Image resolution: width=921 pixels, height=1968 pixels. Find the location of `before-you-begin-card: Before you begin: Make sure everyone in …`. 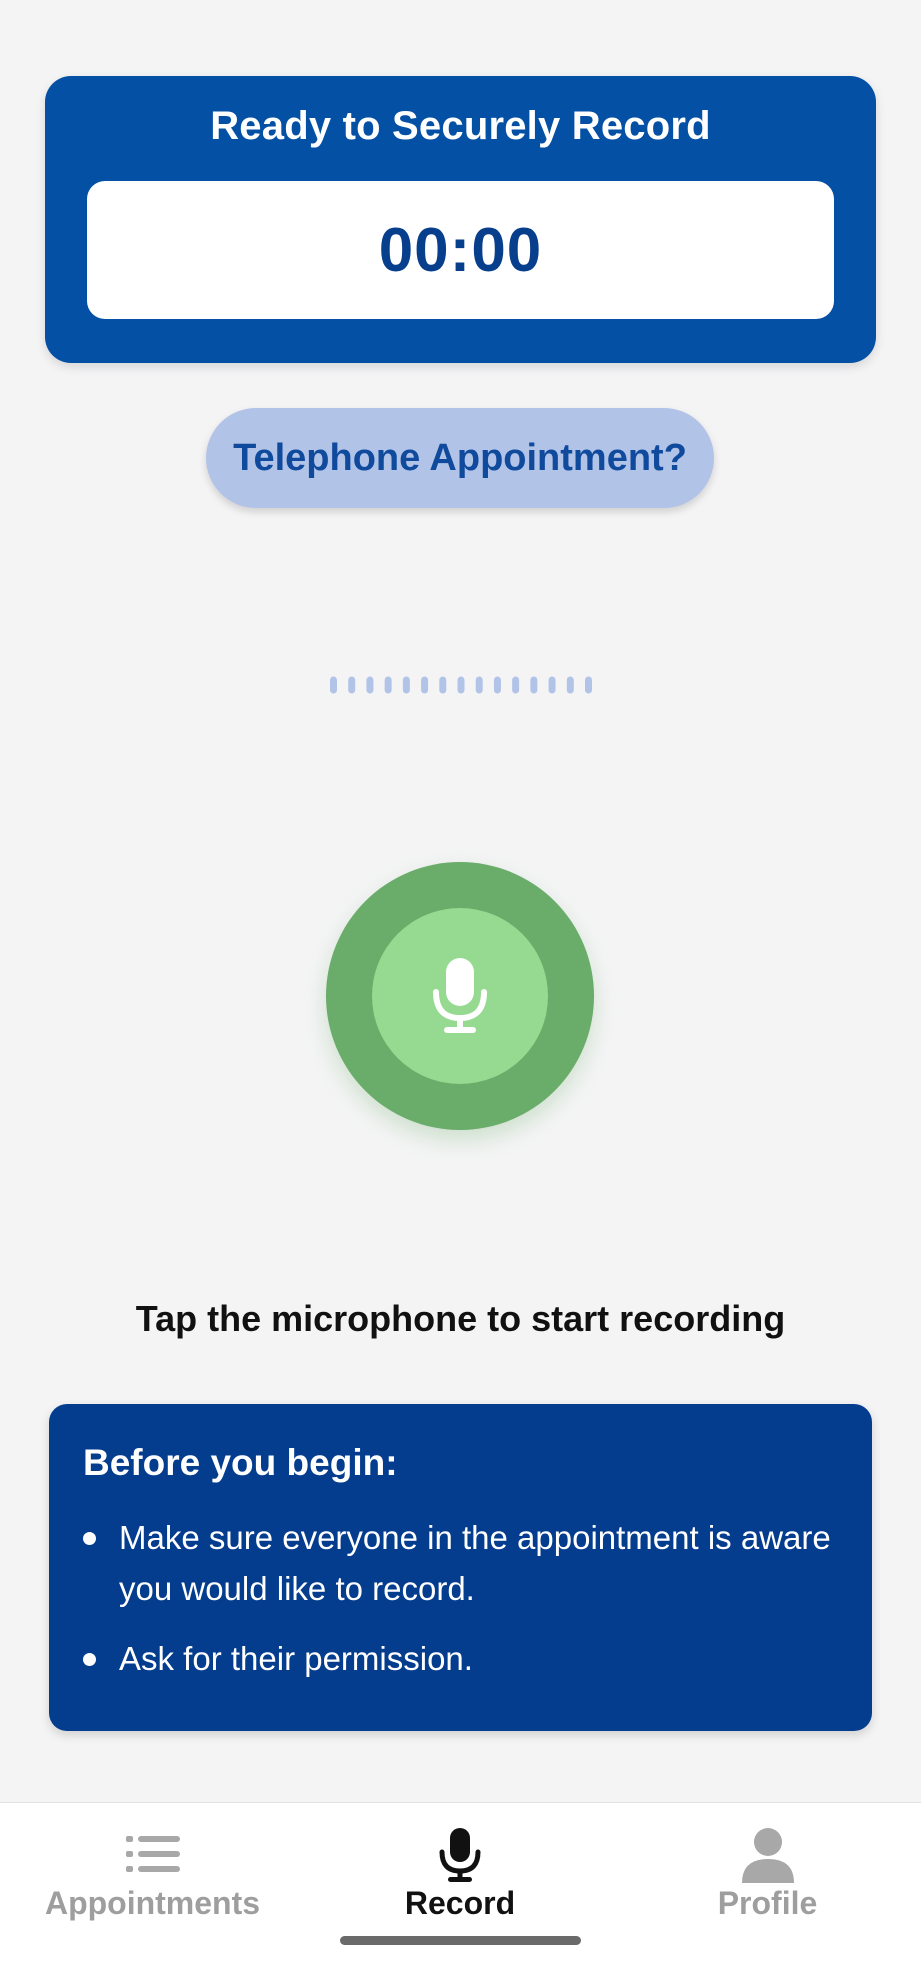

before-you-begin-card: Before you begin: Make sure everyone in … is located at coordinates (460, 1567).